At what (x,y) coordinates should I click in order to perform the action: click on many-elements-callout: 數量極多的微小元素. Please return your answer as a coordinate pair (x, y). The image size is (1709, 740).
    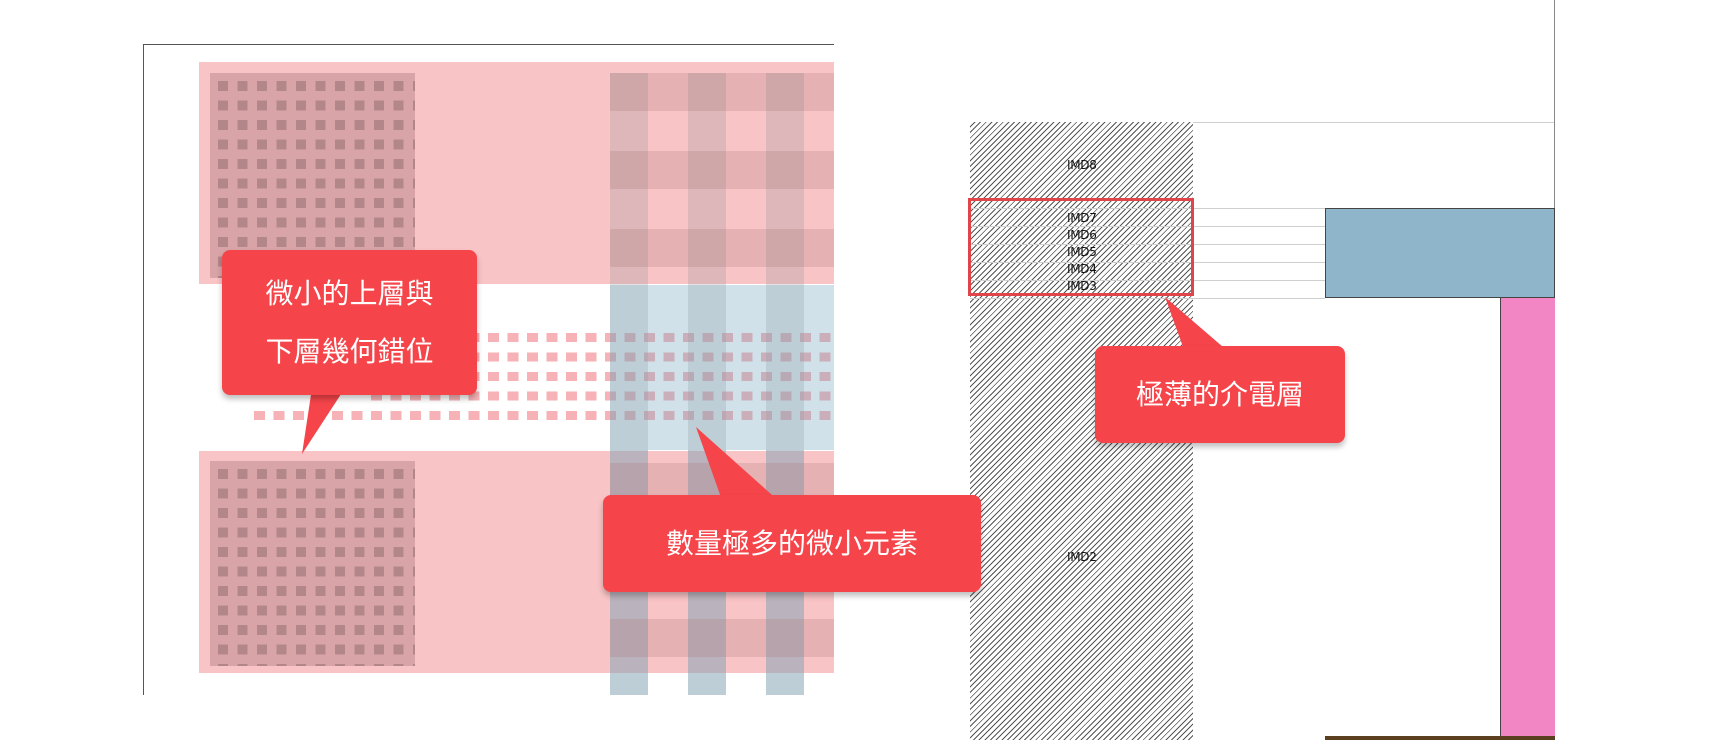
    Looking at the image, I should click on (792, 543).